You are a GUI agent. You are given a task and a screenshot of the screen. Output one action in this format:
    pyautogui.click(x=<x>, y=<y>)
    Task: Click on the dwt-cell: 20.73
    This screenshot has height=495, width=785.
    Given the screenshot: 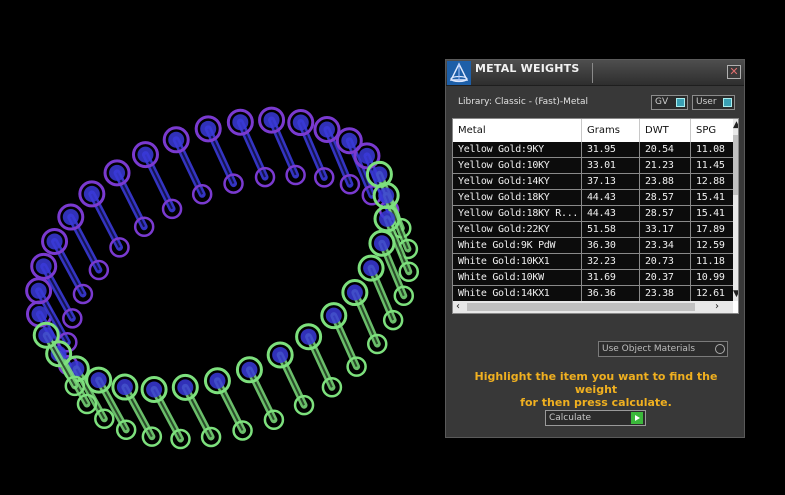 What is the action you would take?
    pyautogui.click(x=665, y=261)
    